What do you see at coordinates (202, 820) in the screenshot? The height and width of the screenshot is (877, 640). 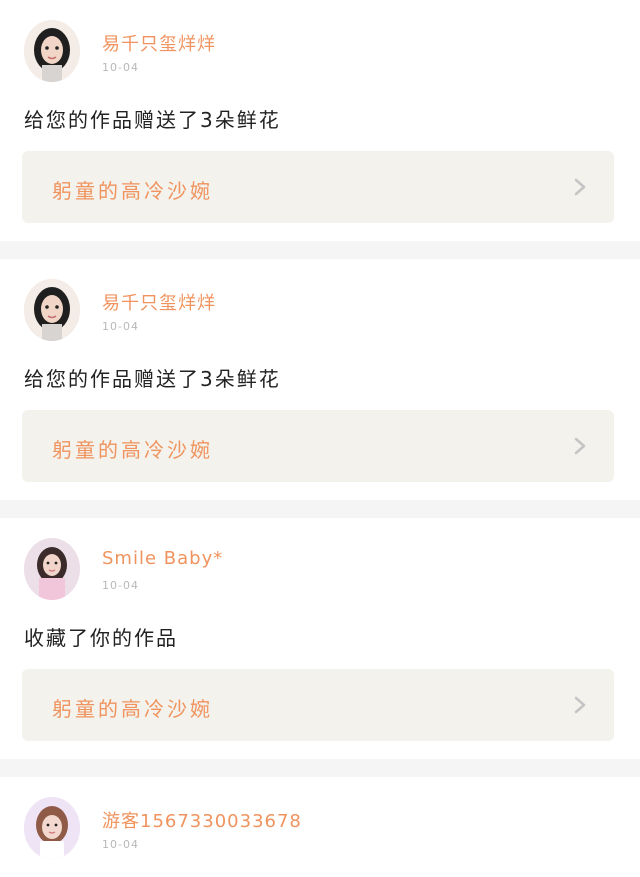 I see `user-name: 游客1567330033678` at bounding box center [202, 820].